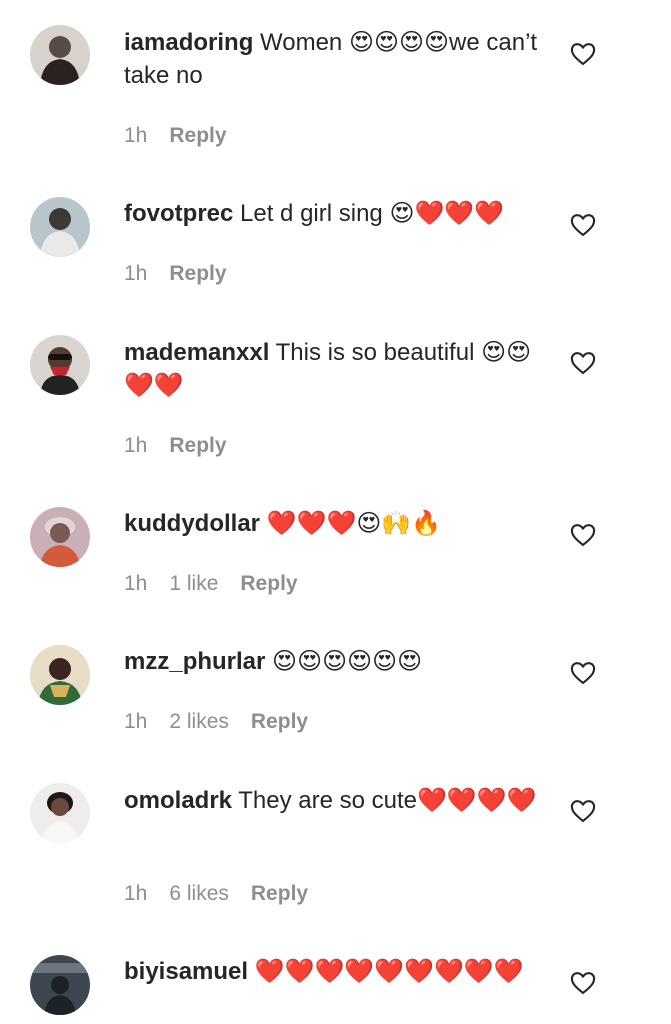 The image size is (671, 1024). I want to click on comment-body: kuddydollar ❤️❤️❤️😍🙌🔥, so click(340, 523).